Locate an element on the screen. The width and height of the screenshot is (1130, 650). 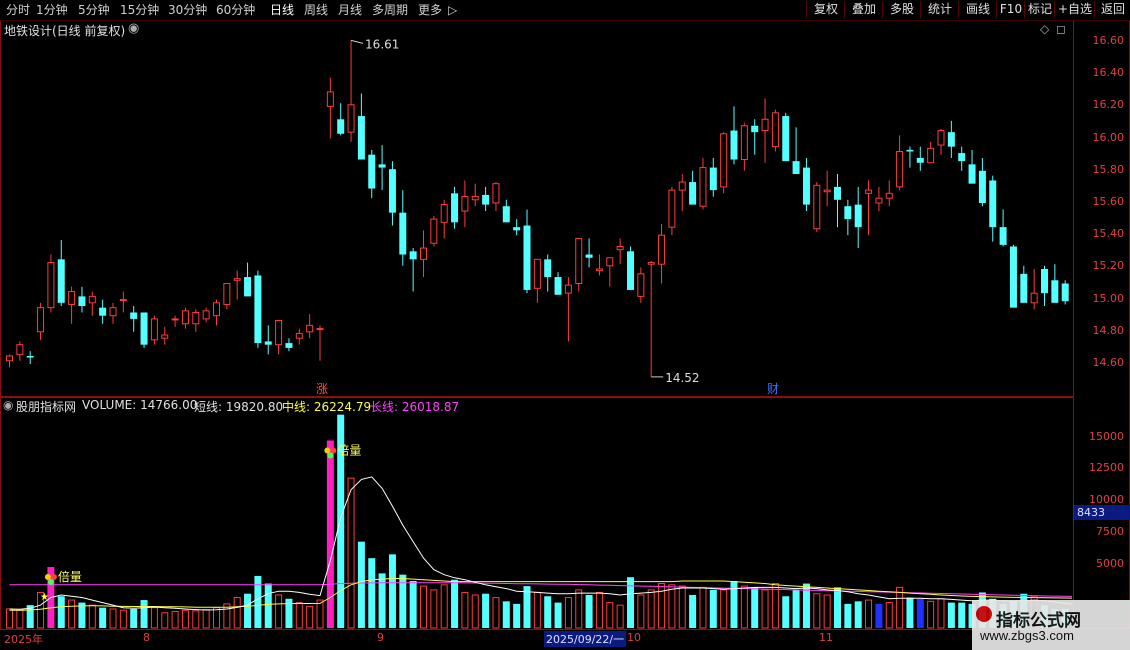
volume-bar-highlight is located at coordinates (920, 613).